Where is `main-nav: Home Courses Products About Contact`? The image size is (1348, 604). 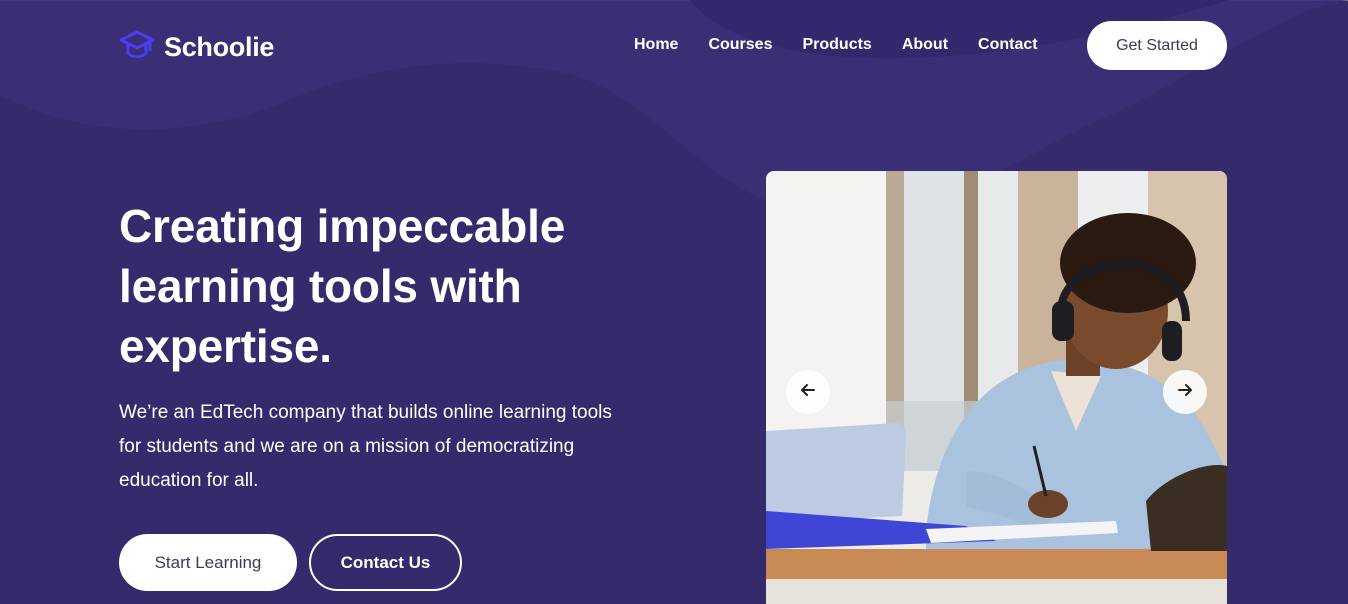 main-nav: Home Courses Products About Contact is located at coordinates (836, 45).